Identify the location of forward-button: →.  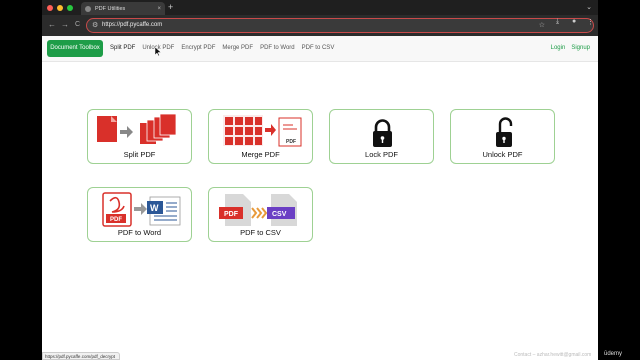
(65, 25).